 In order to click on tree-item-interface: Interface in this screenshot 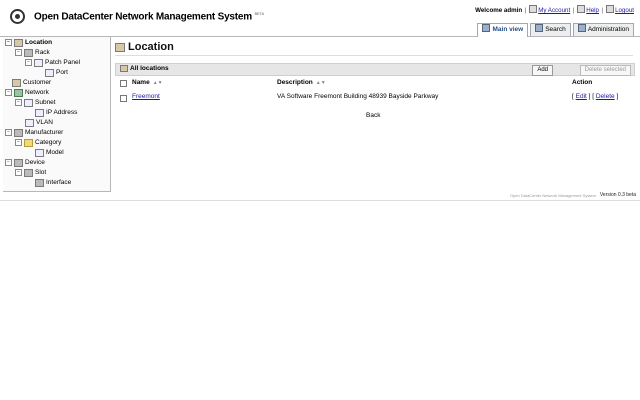, I will do `click(53, 182)`.